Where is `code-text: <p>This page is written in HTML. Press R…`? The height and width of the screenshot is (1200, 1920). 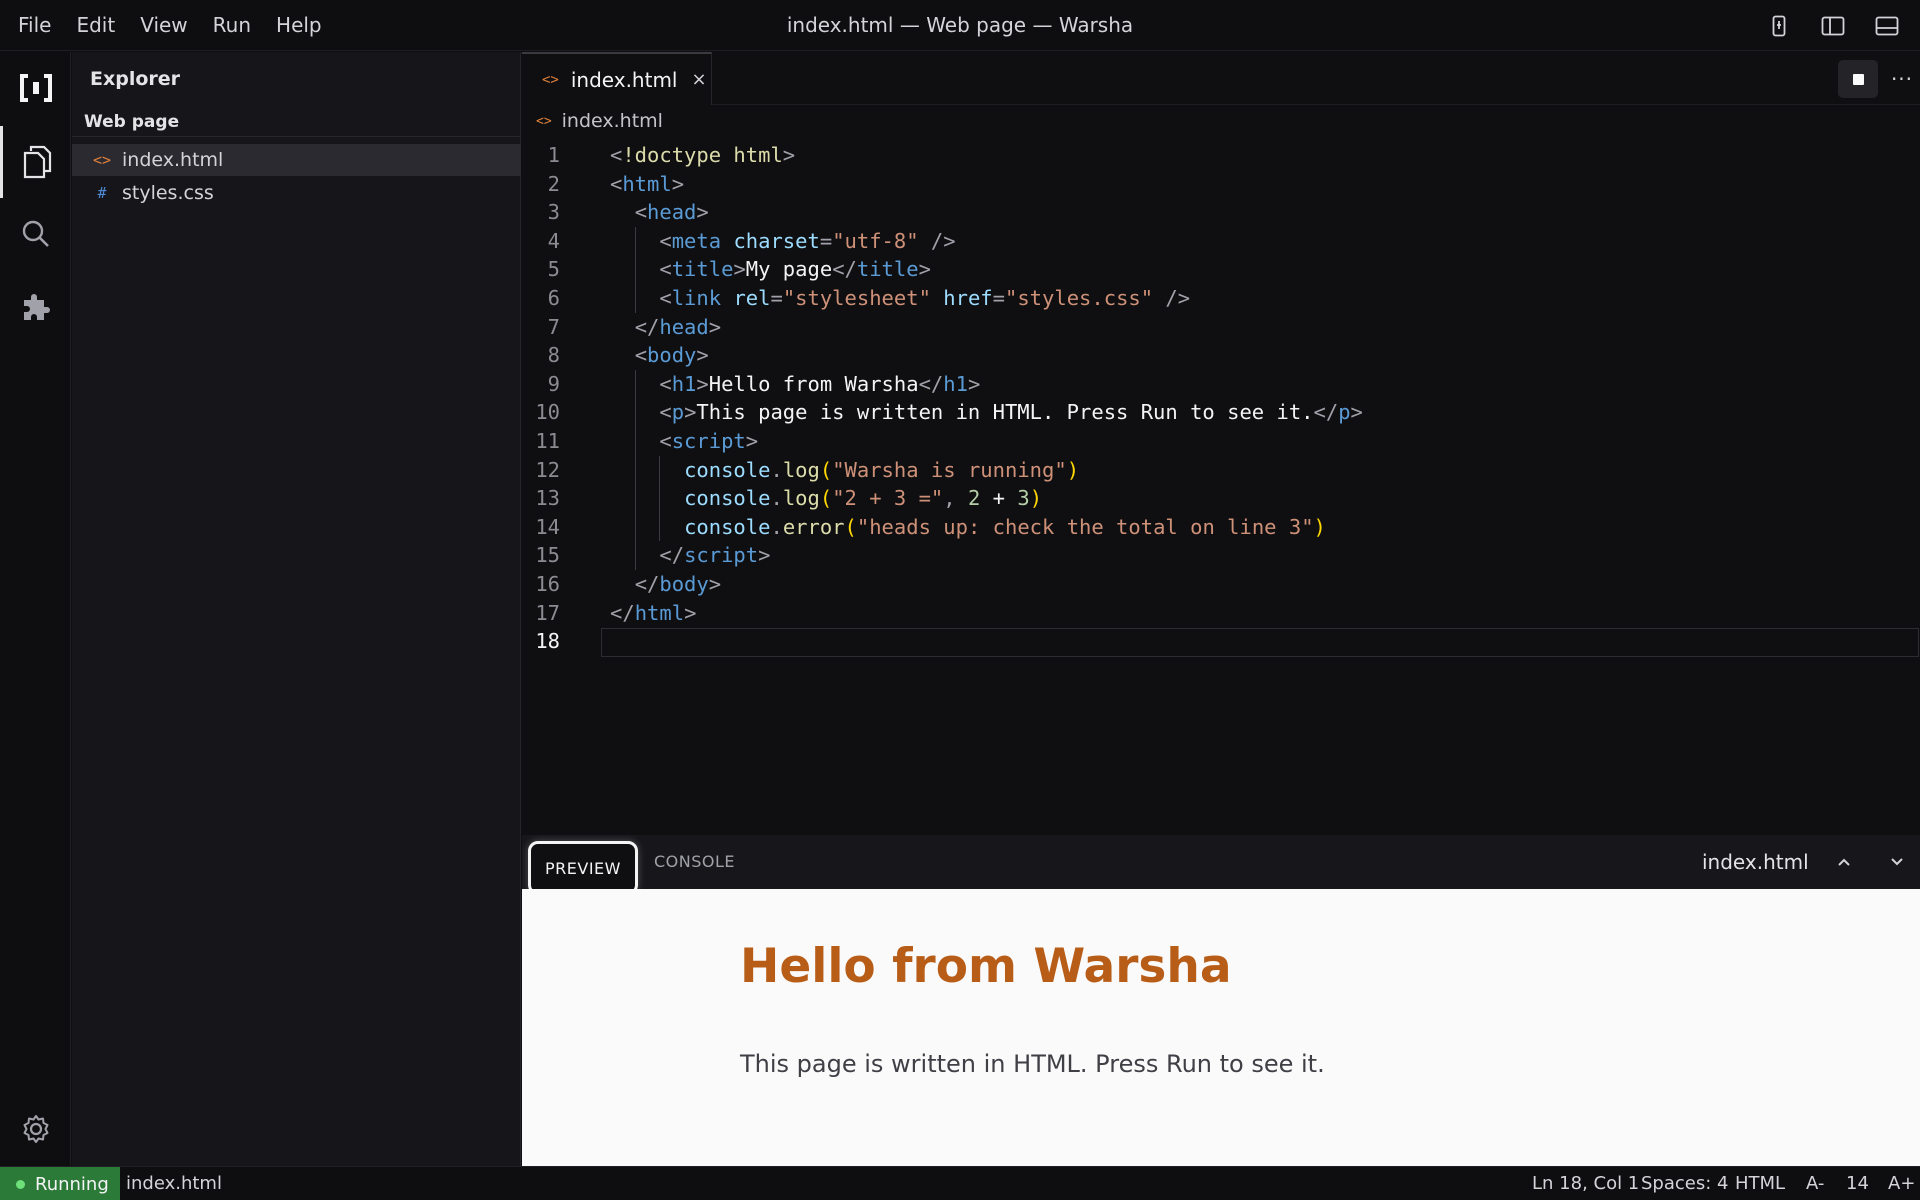 code-text: <p>This page is written in HTML. Press R… is located at coordinates (1011, 412).